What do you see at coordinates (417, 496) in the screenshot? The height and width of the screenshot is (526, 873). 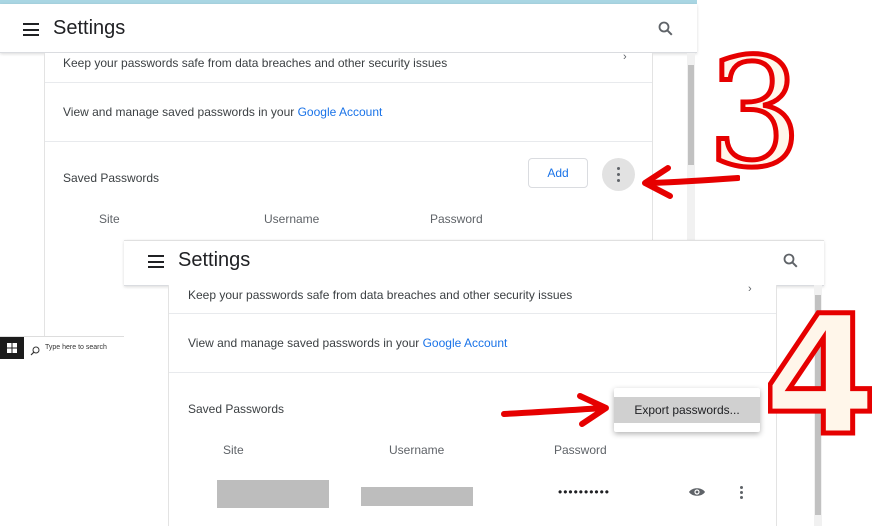 I see `redacted-username` at bounding box center [417, 496].